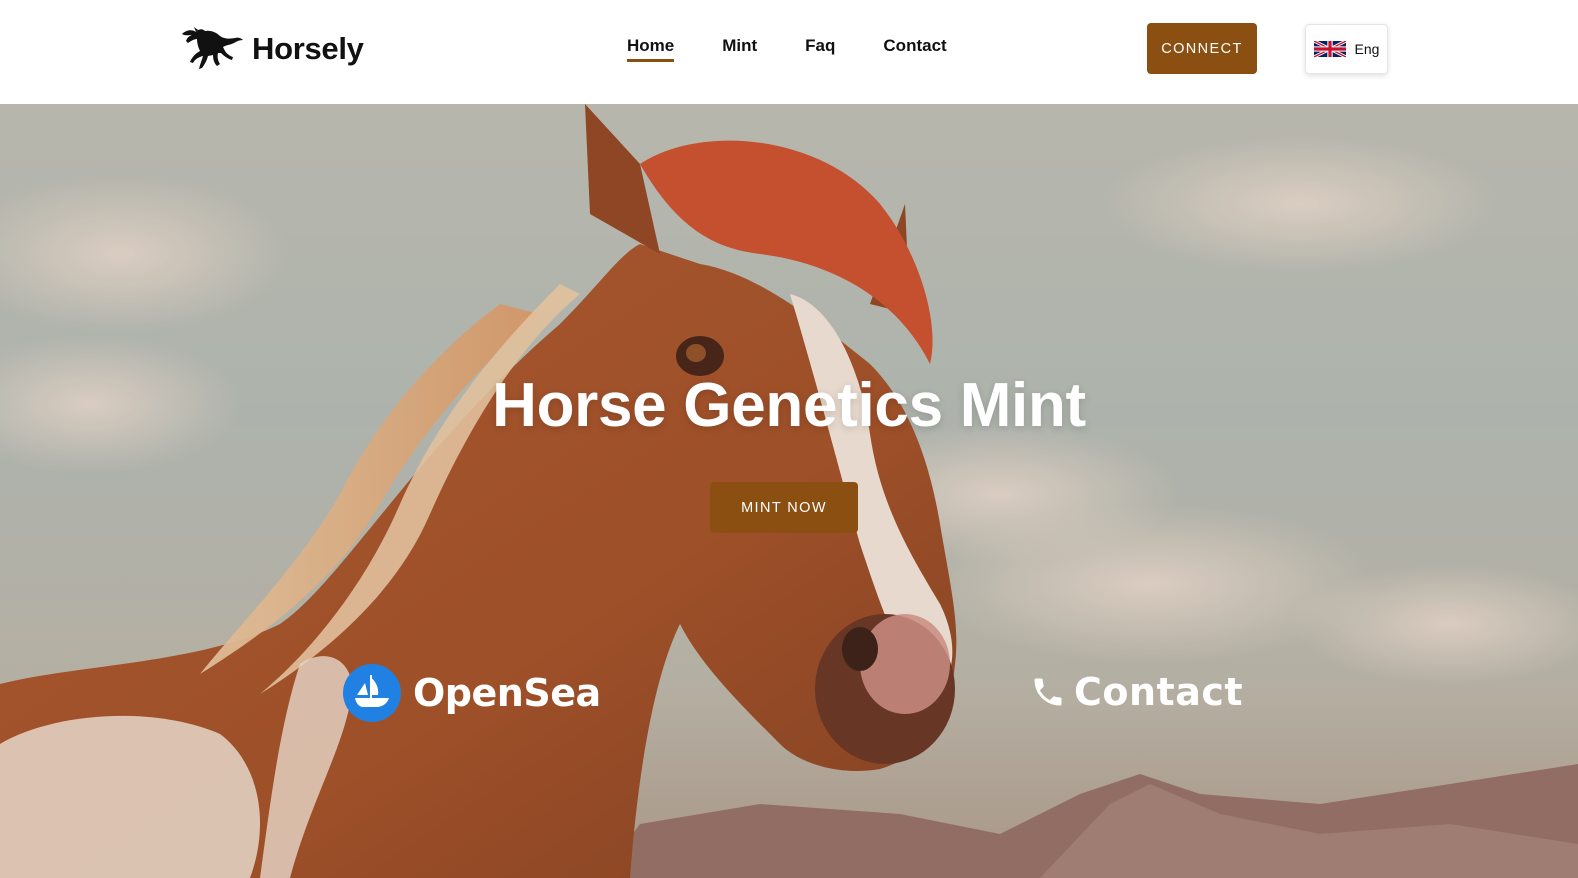 This screenshot has width=1578, height=878. I want to click on main-nav: Home Mint Faq Contact, so click(787, 49).